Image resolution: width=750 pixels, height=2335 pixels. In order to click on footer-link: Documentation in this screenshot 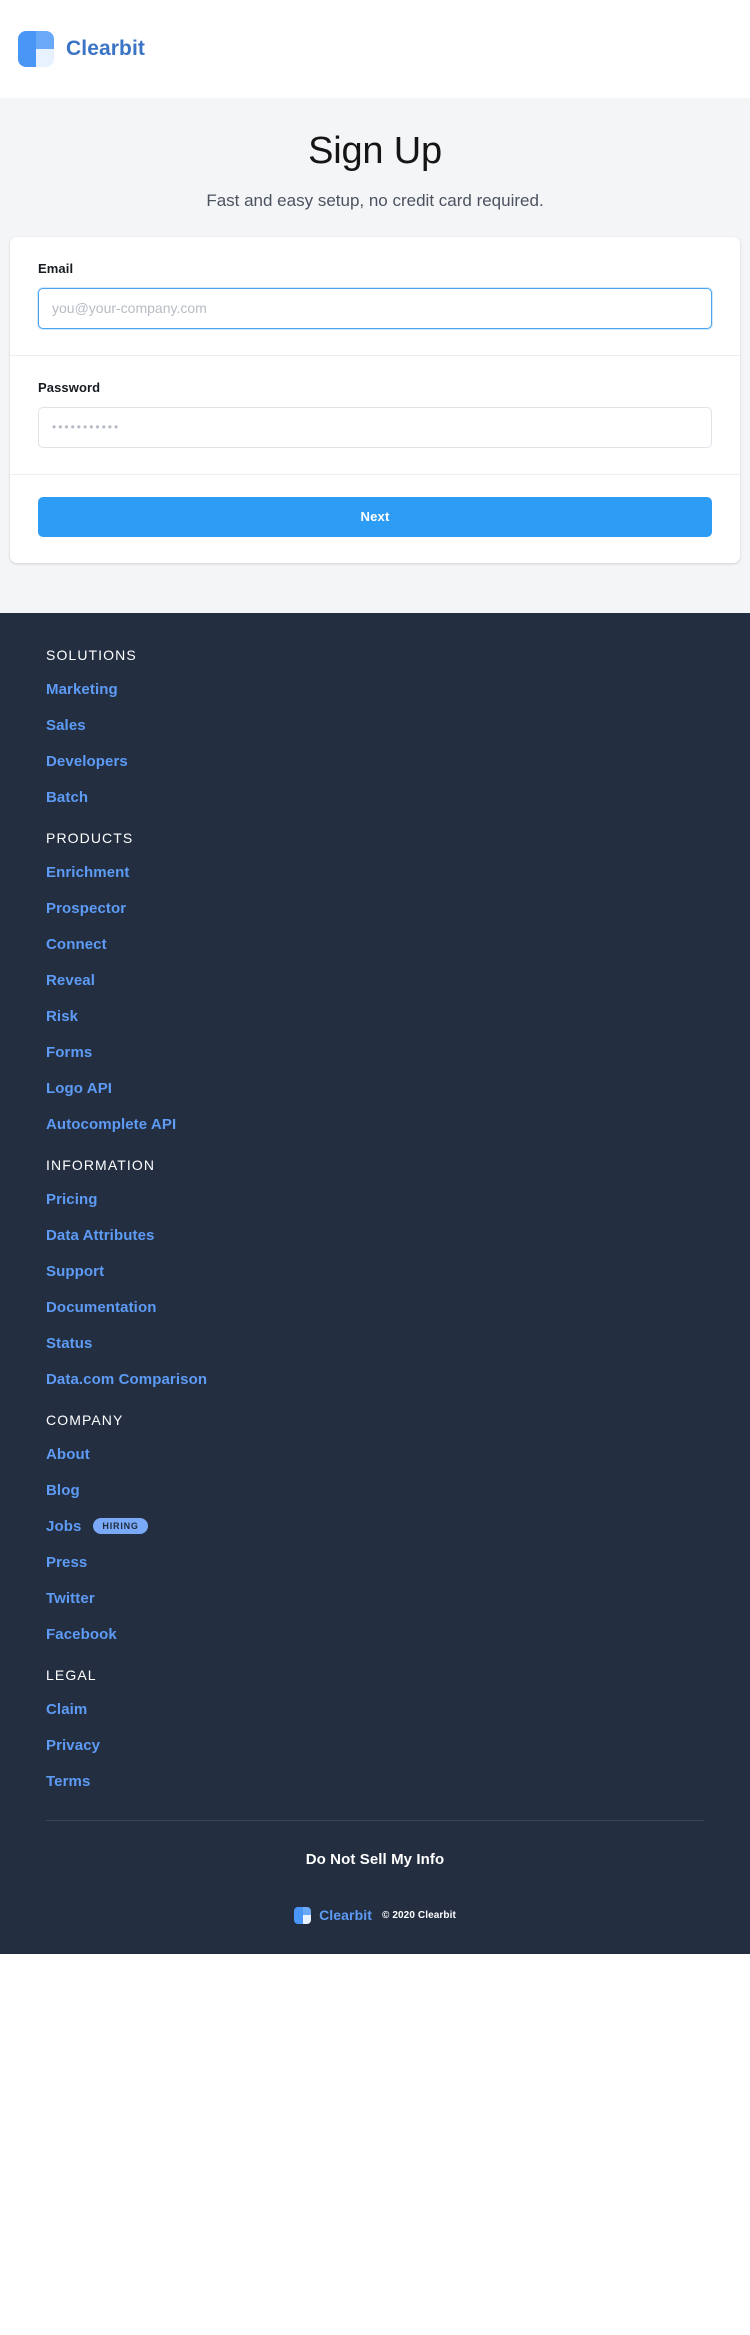, I will do `click(101, 1307)`.